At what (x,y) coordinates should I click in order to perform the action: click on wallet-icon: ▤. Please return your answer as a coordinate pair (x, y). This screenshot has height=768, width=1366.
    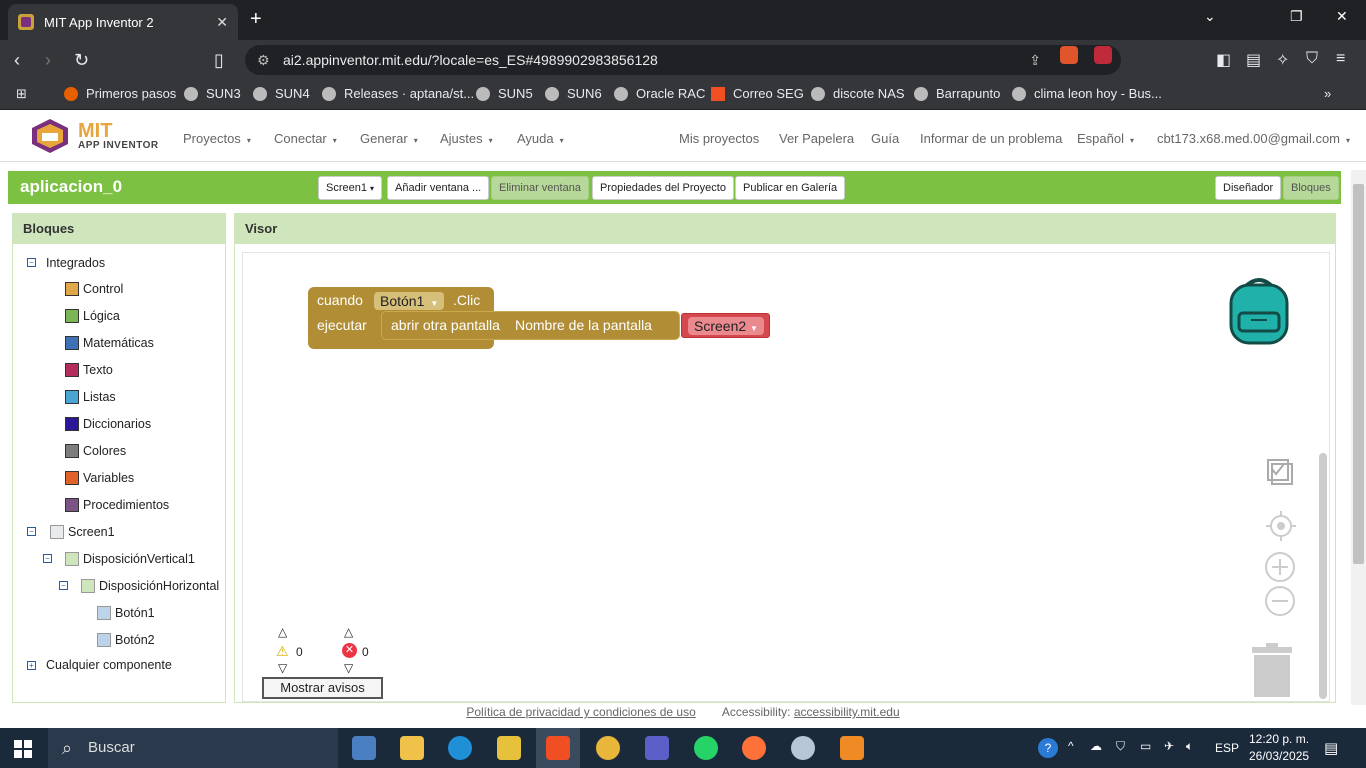
    Looking at the image, I should click on (1253, 60).